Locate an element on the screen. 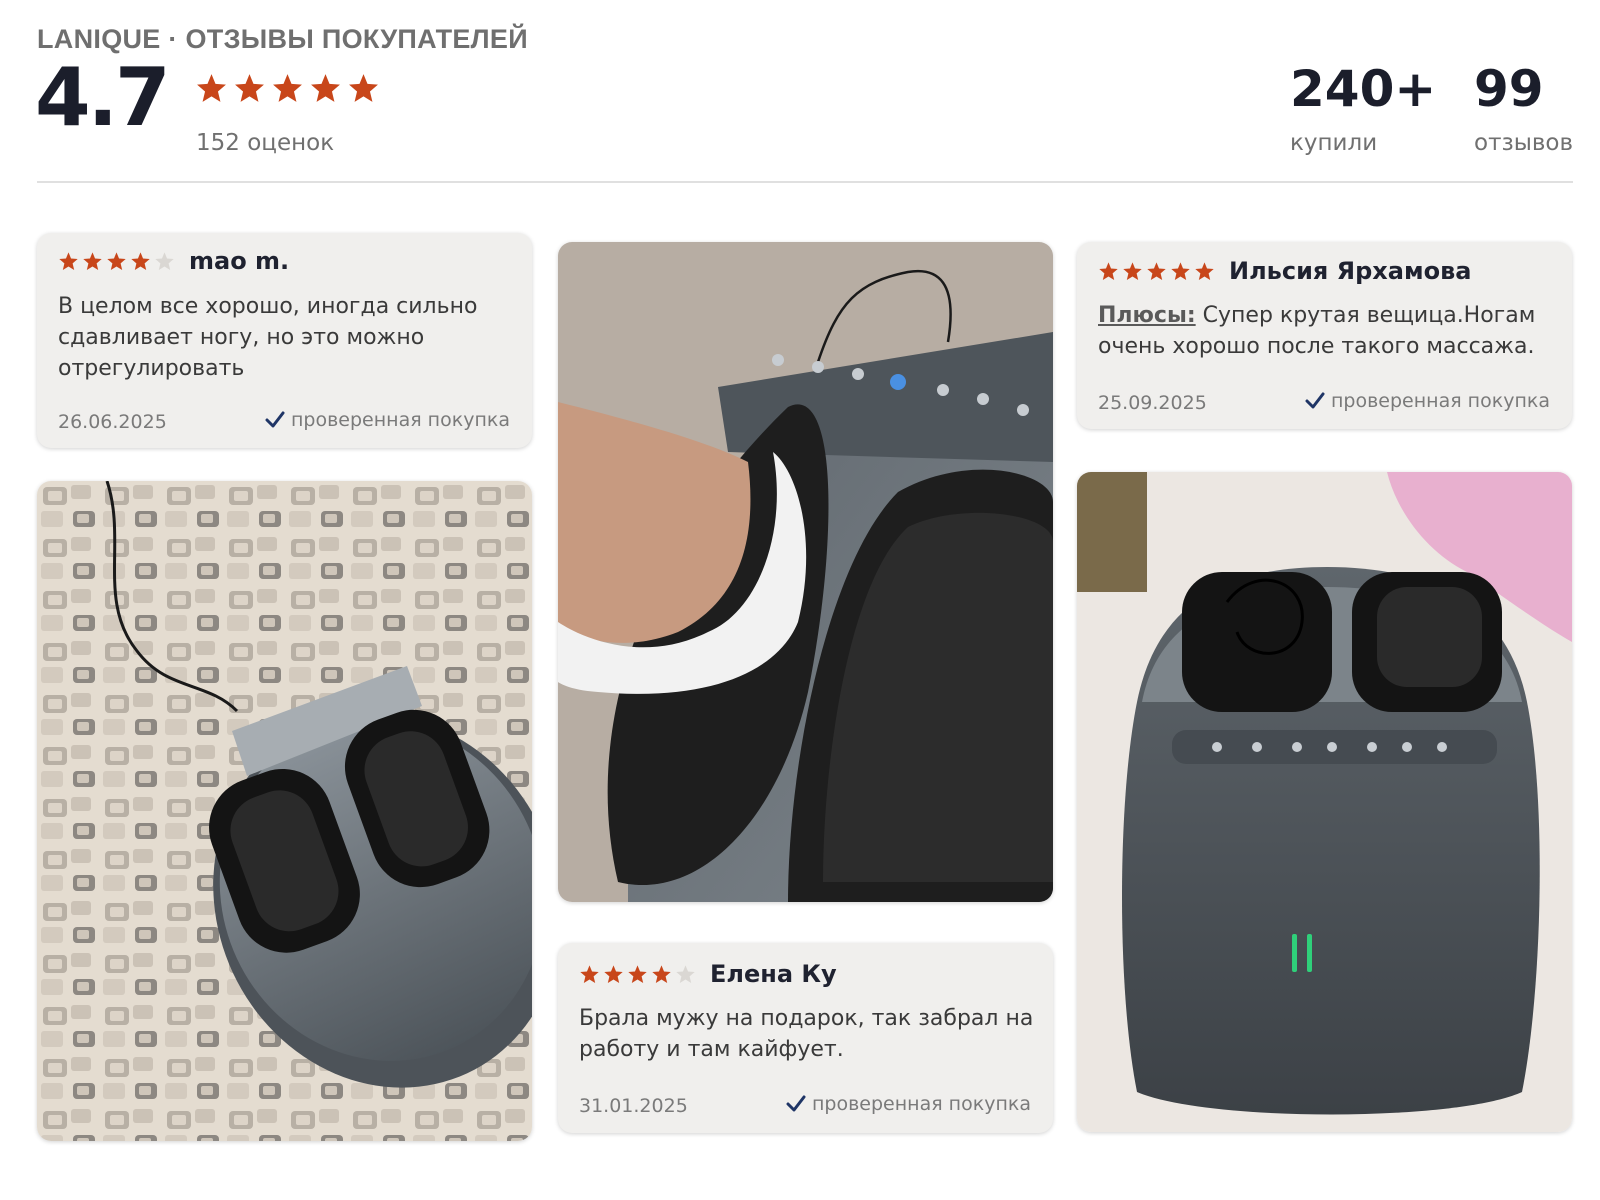  average-rating-stars is located at coordinates (287, 88).